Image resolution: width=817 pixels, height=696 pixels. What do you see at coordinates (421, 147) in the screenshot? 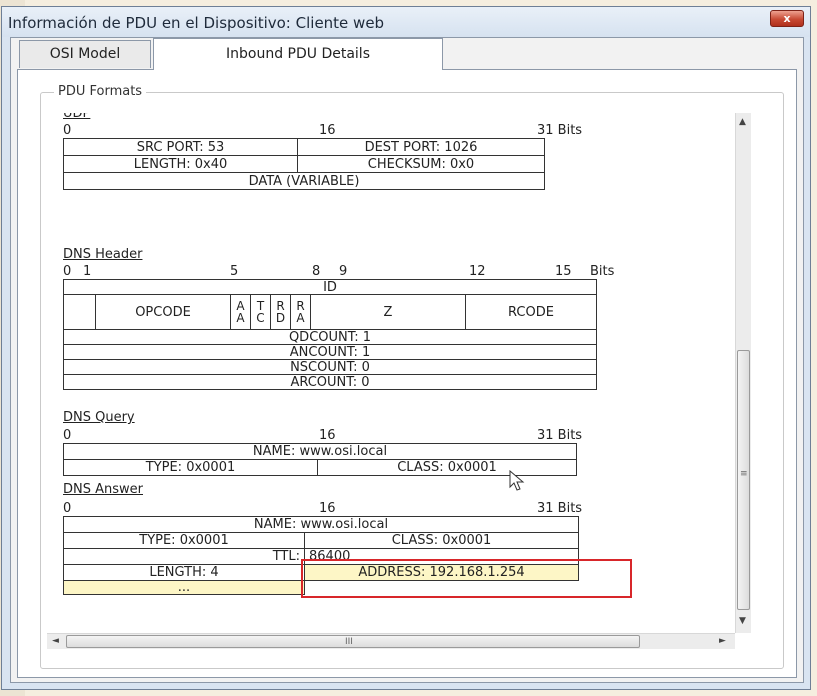
I see `udp-dest-port: DEST PORT: 1026` at bounding box center [421, 147].